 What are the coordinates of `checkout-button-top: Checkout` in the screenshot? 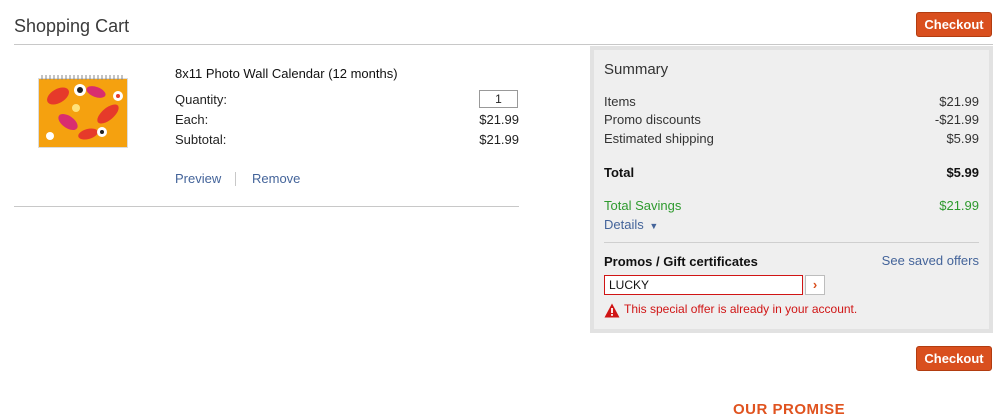 It's located at (954, 24).